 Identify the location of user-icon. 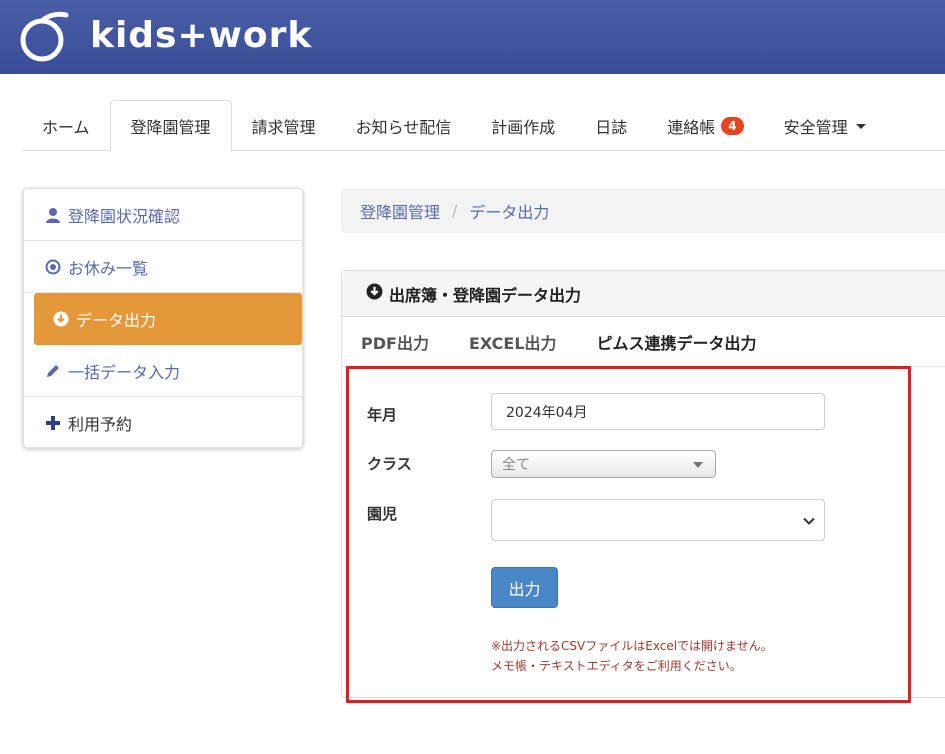
(53, 215).